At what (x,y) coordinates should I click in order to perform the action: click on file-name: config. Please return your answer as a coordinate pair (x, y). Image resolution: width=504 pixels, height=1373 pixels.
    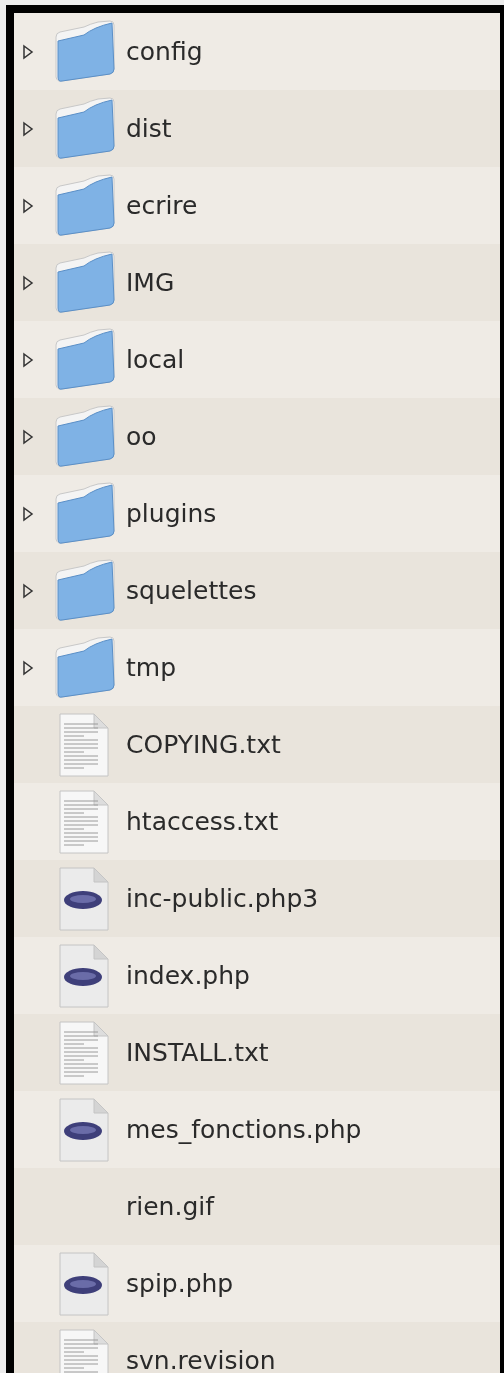
    Looking at the image, I should click on (164, 51).